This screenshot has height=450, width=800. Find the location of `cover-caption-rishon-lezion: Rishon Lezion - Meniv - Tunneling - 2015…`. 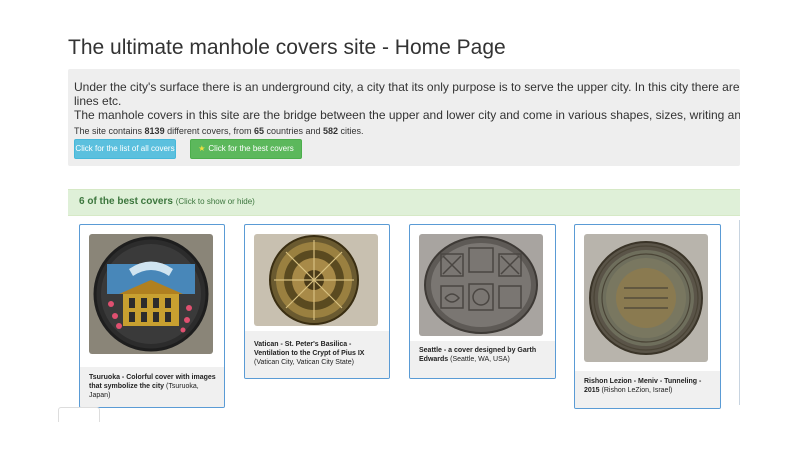

cover-caption-rishon-lezion: Rishon Lezion - Meniv - Tunneling - 2015… is located at coordinates (647, 389).